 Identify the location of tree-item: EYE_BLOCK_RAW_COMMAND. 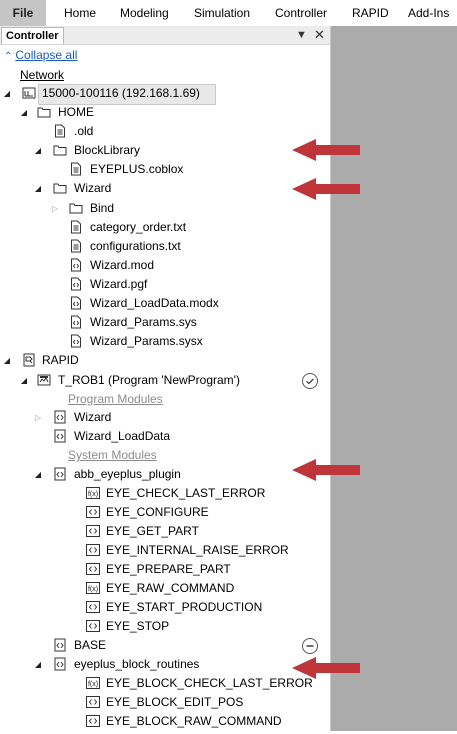
(165, 721).